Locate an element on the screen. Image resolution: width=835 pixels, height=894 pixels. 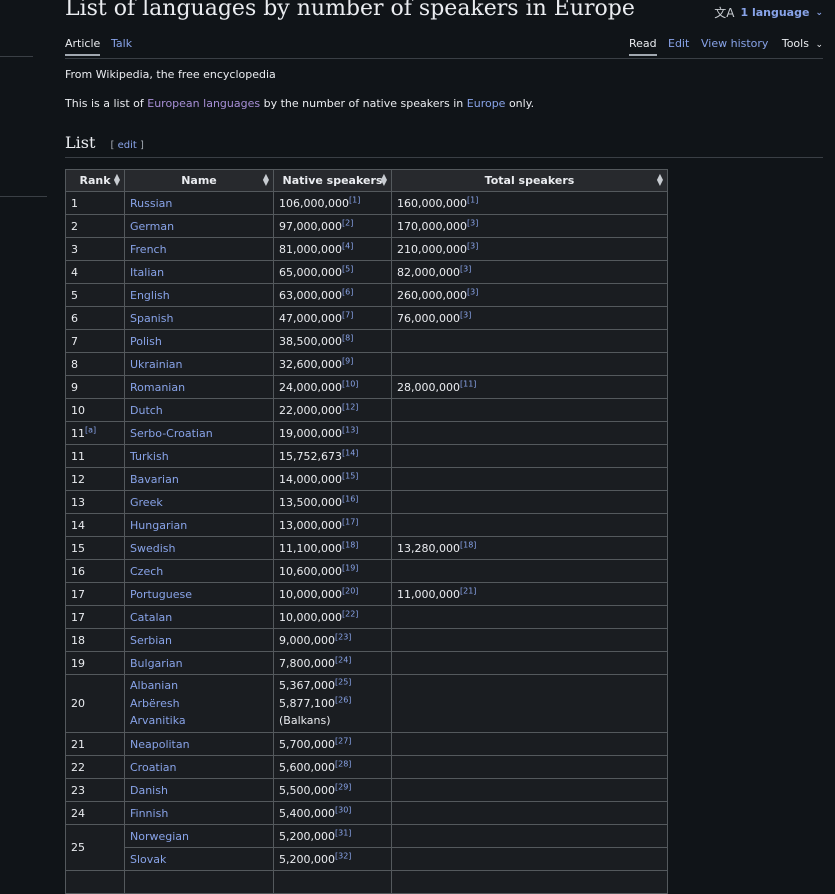
citation-link: [4] is located at coordinates (347, 245).